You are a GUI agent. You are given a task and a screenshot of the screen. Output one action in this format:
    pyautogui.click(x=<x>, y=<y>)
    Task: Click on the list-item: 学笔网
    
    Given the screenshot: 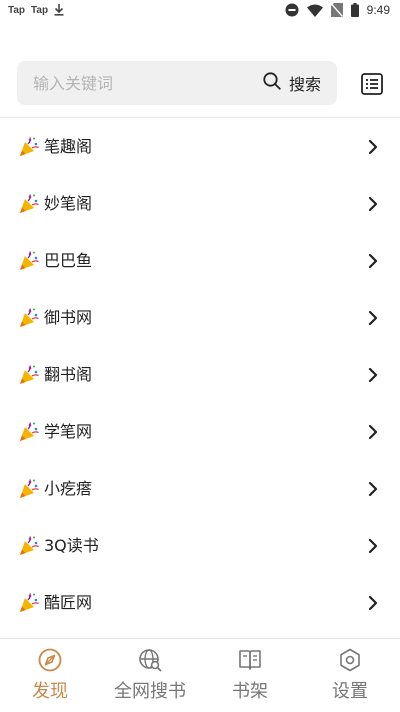 What is the action you would take?
    pyautogui.click(x=200, y=431)
    